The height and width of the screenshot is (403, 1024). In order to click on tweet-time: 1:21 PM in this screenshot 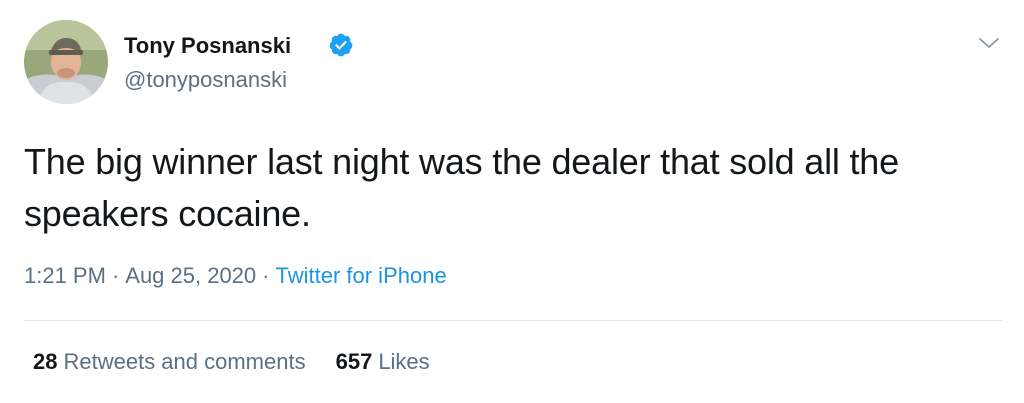, I will do `click(65, 275)`.